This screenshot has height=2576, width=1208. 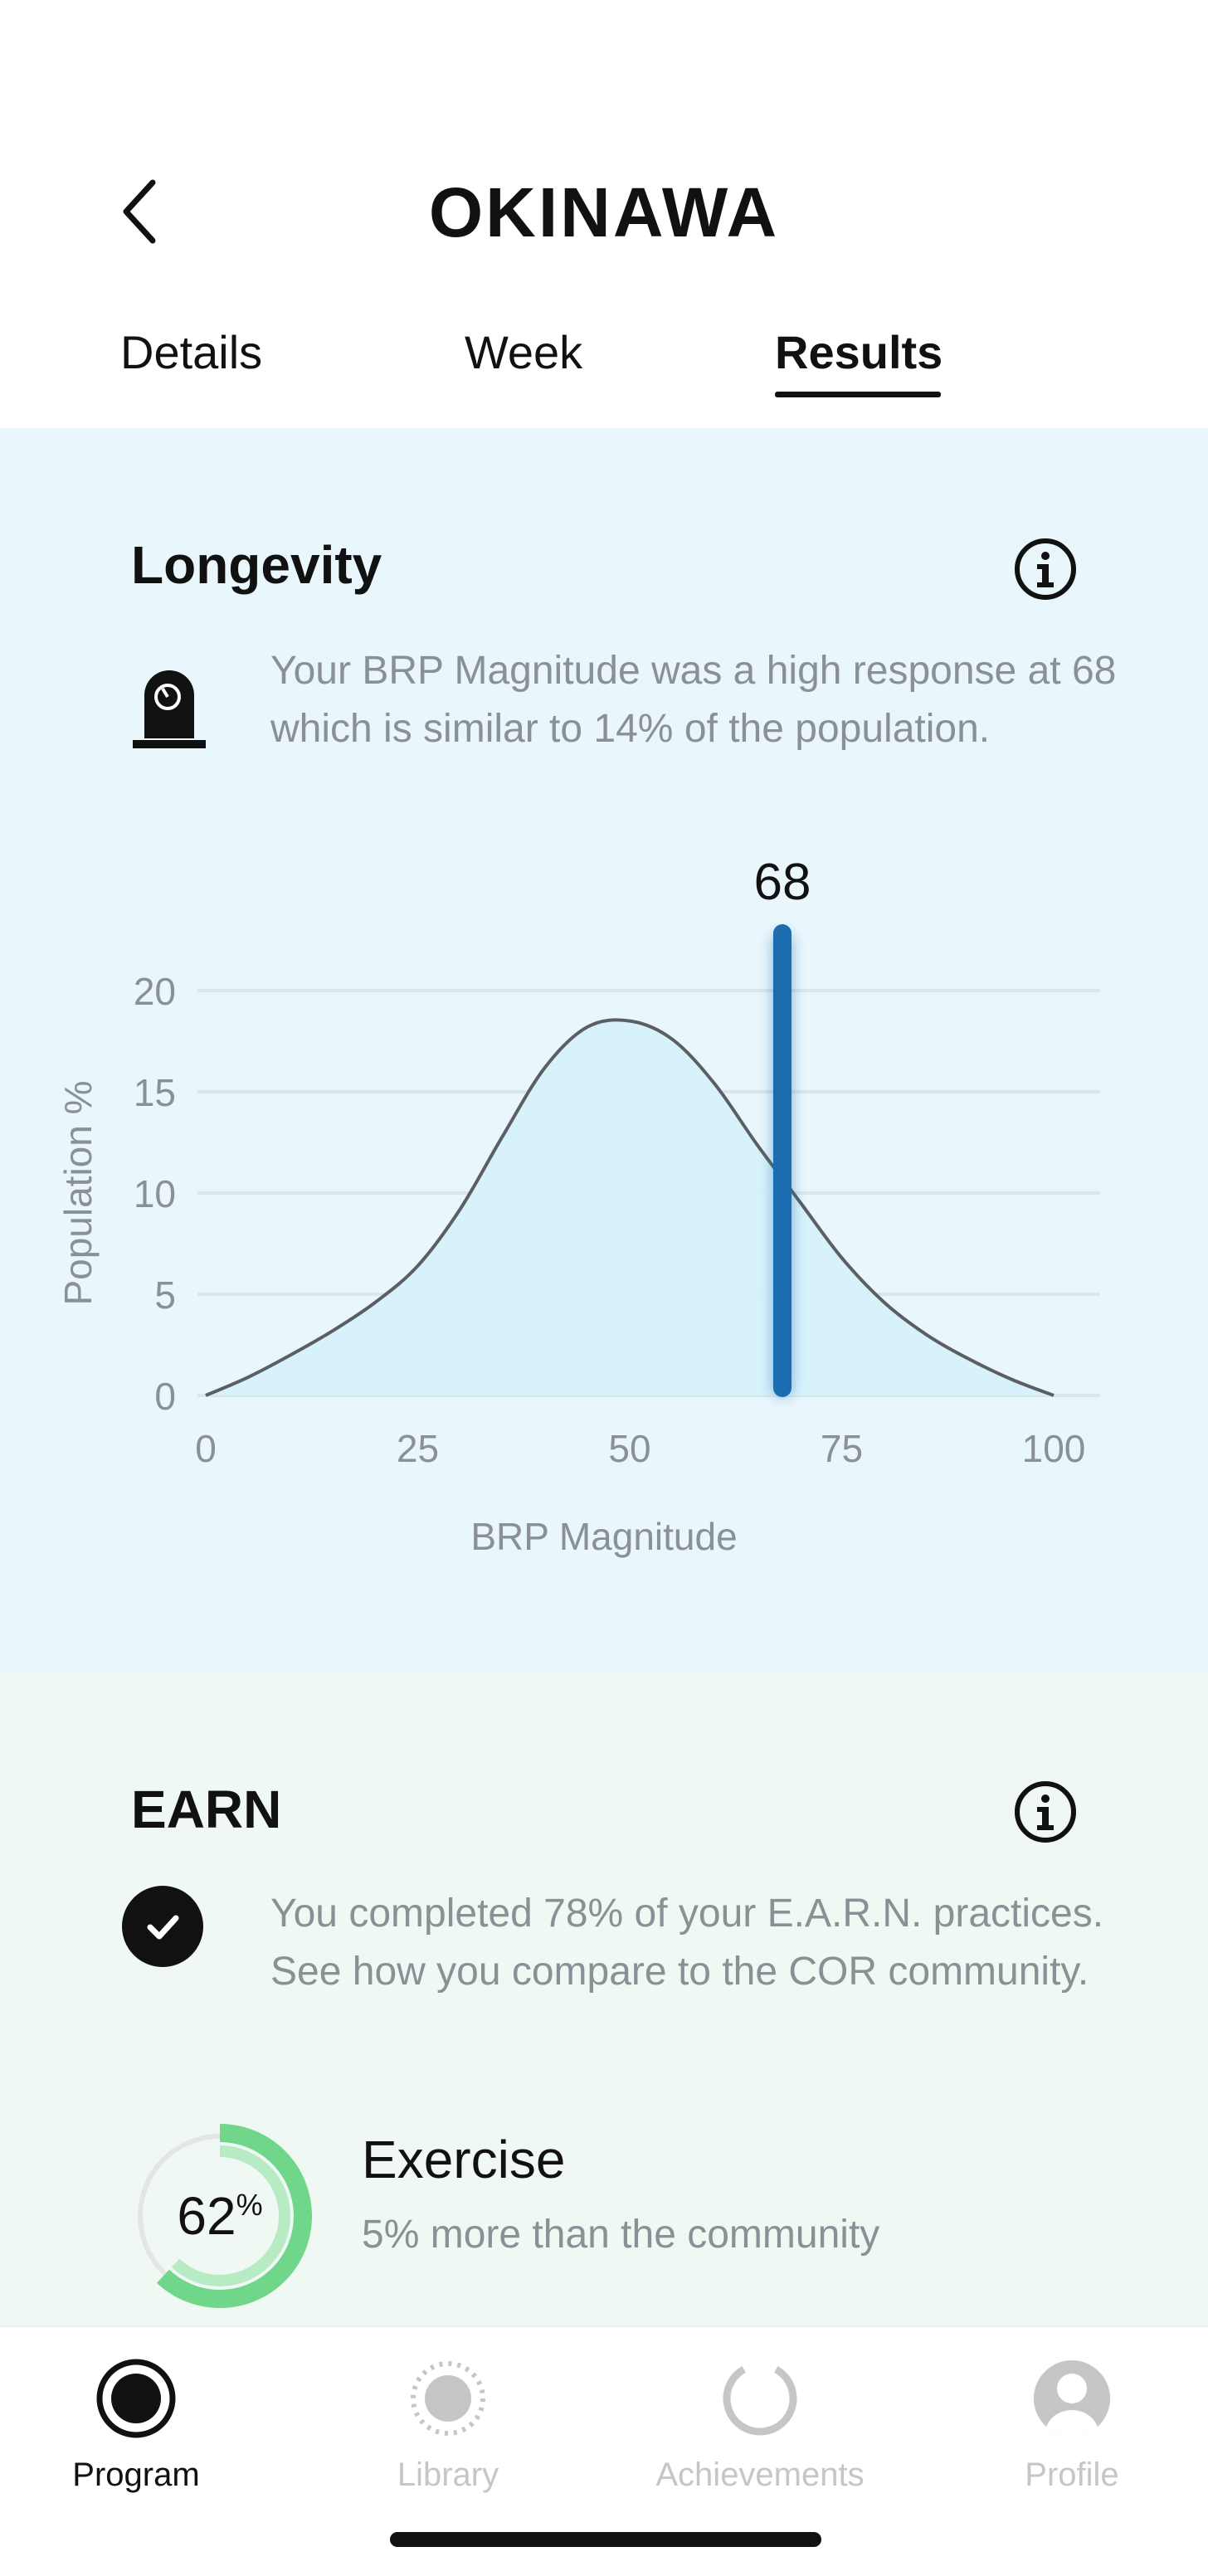 I want to click on y-tick-label-3: 15, so click(x=155, y=1092).